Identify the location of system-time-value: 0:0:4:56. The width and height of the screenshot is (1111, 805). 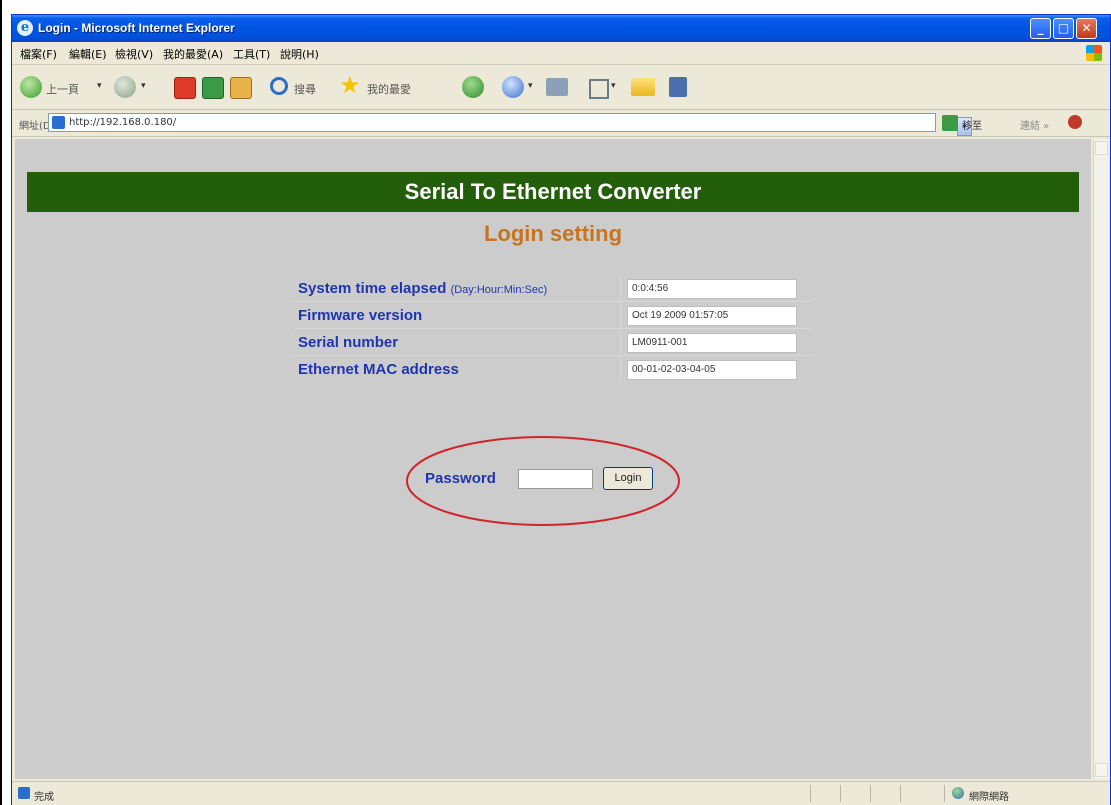
(712, 289).